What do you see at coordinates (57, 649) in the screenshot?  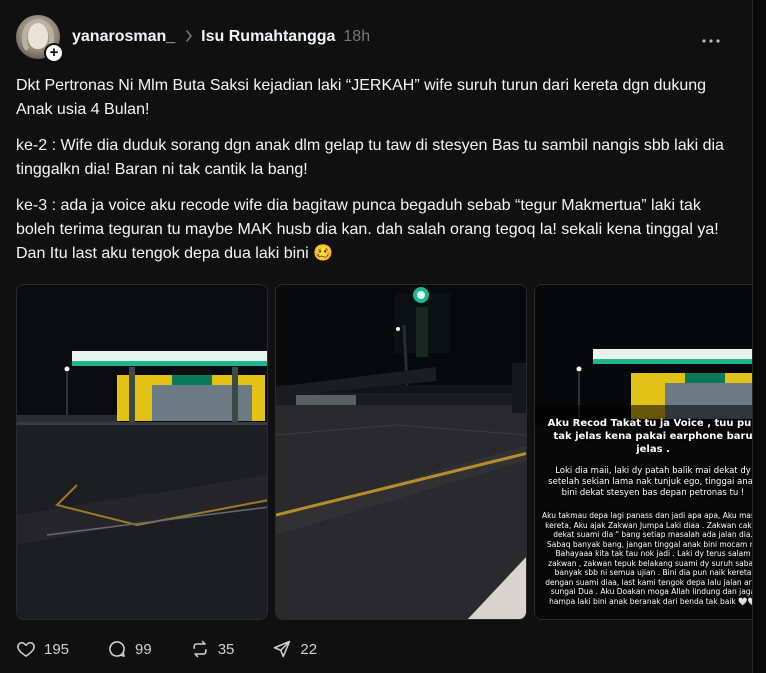 I see `like-count: 195` at bounding box center [57, 649].